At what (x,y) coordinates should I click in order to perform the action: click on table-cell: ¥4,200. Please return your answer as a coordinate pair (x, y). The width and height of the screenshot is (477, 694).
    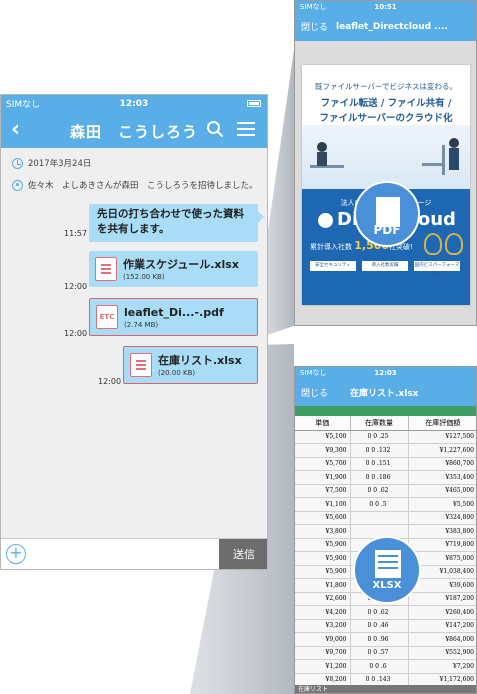
    Looking at the image, I should click on (323, 612).